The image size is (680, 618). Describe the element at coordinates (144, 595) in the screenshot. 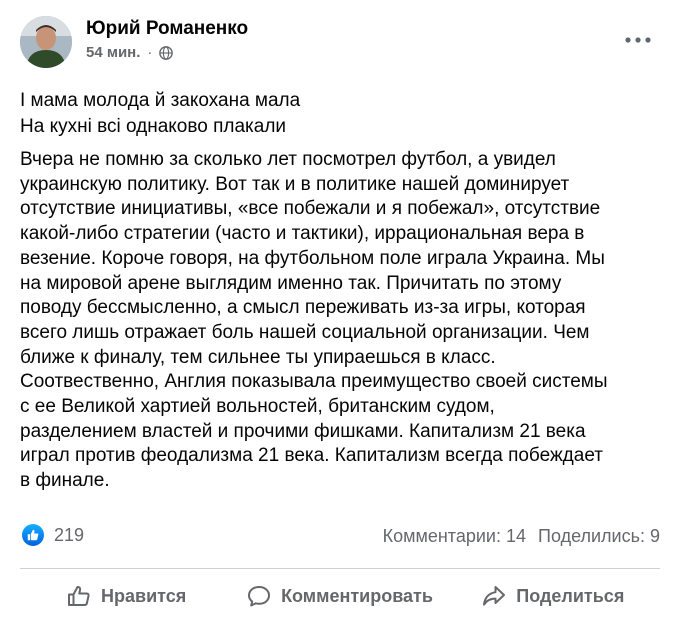

I see `like-label: Нравится` at that location.